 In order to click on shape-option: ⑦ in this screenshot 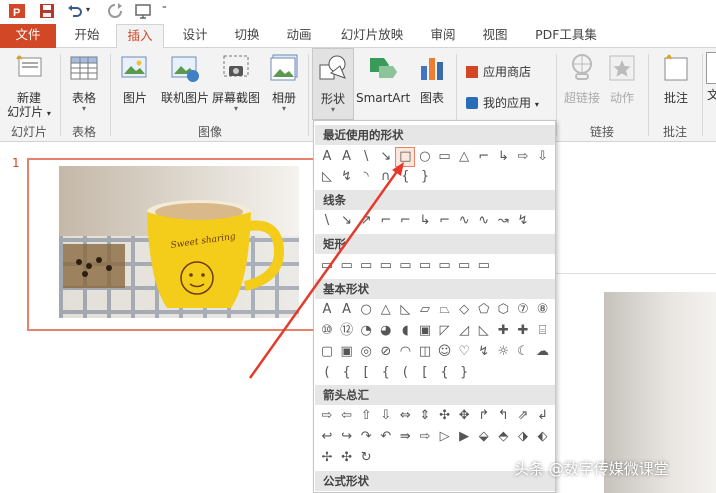, I will do `click(523, 310)`.